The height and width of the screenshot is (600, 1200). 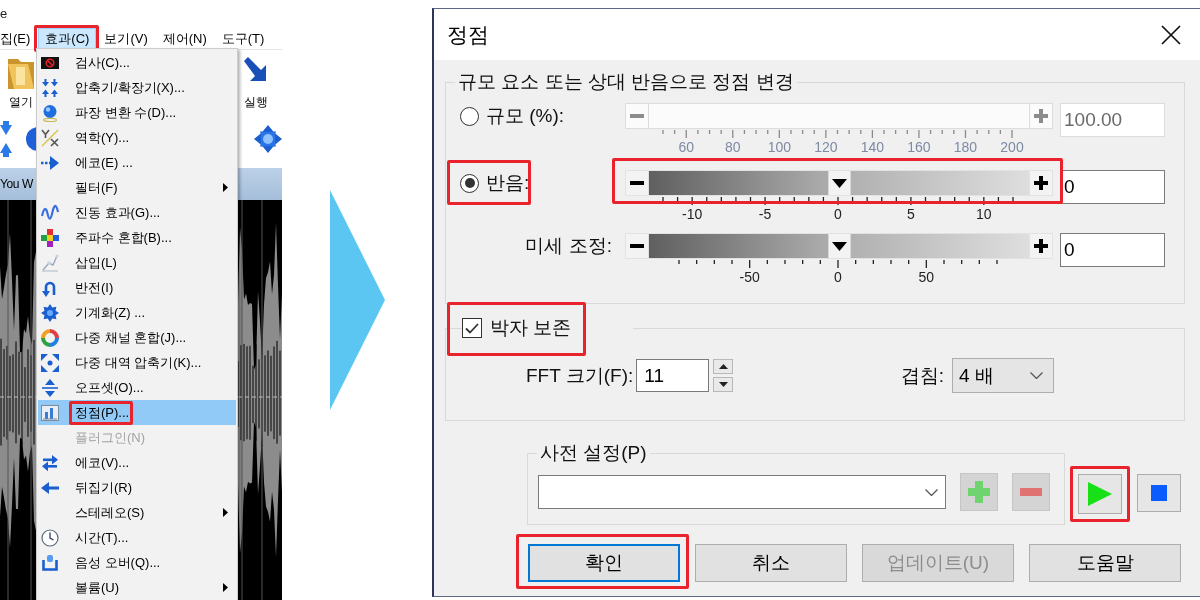 I want to click on up-triangle-icon, so click(x=723, y=366).